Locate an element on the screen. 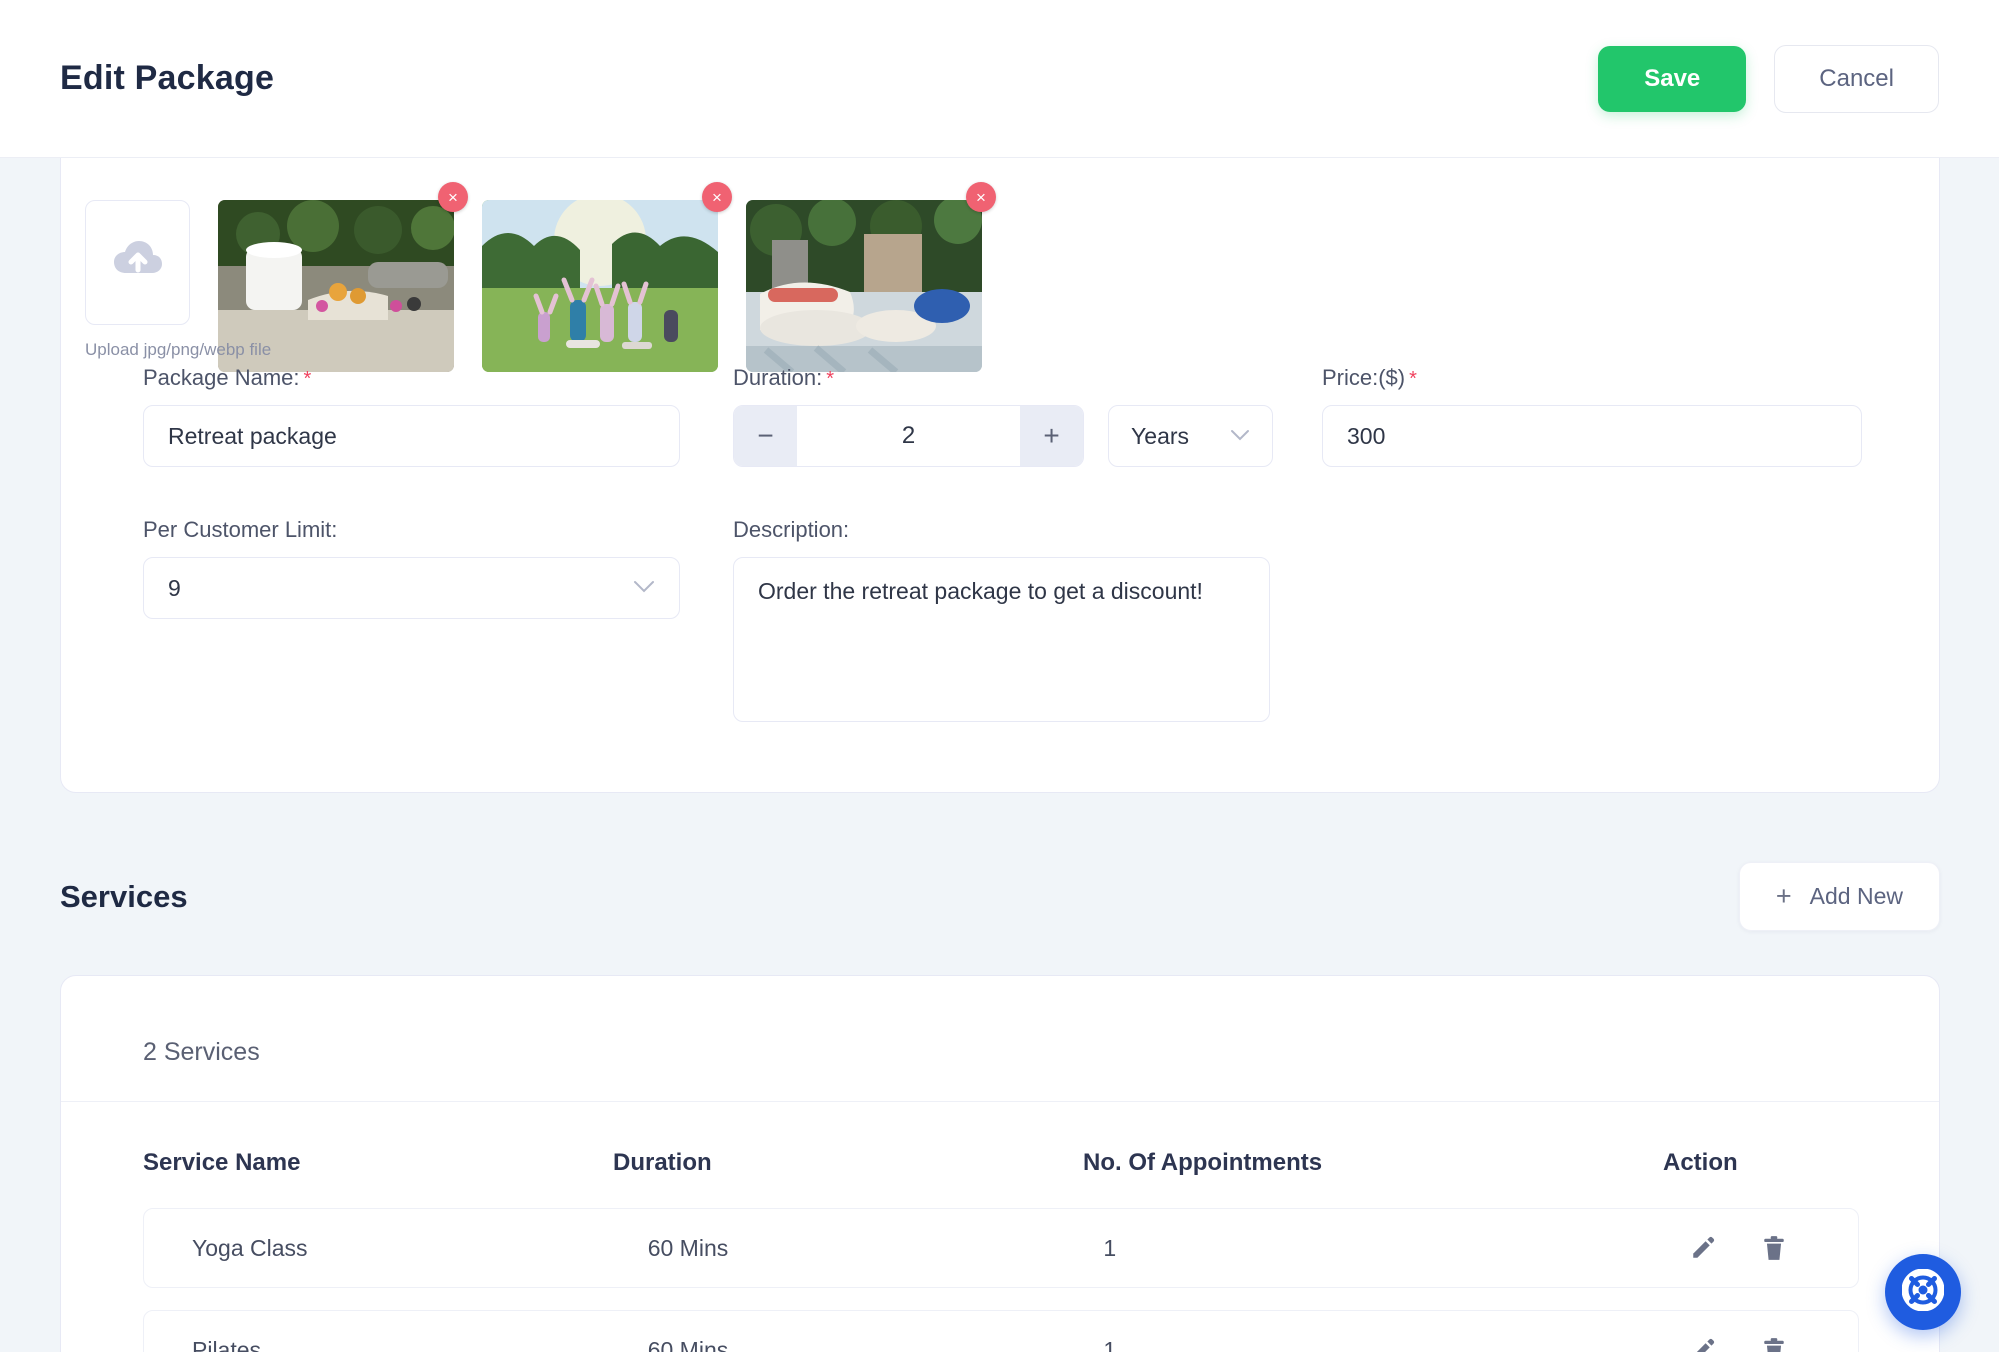  per-customer-limit-select: 9 is located at coordinates (411, 588).